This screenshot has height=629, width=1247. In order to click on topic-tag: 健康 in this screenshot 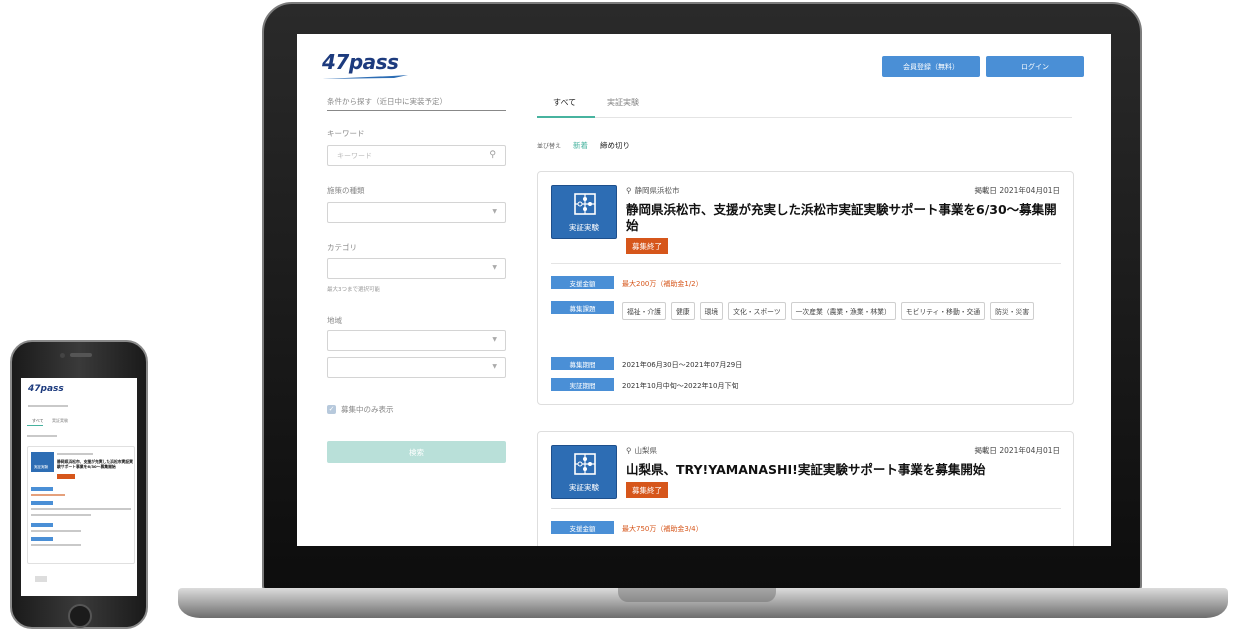, I will do `click(682, 311)`.